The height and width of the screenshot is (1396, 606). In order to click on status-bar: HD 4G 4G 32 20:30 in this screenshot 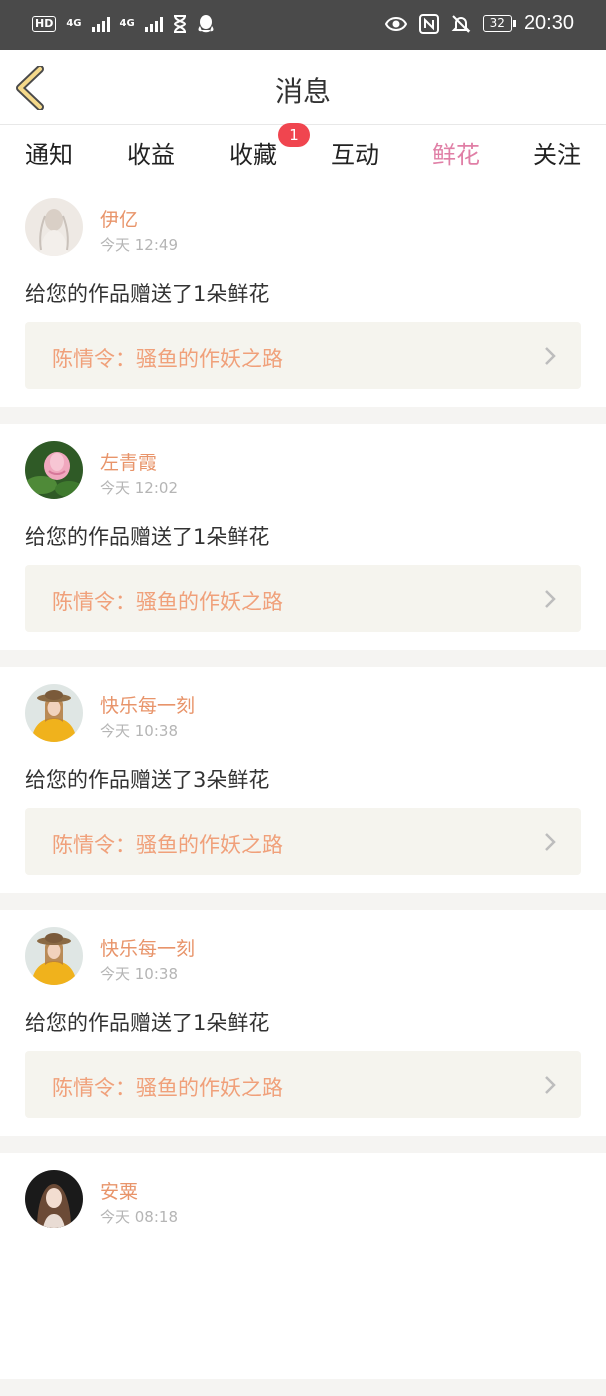, I will do `click(303, 25)`.